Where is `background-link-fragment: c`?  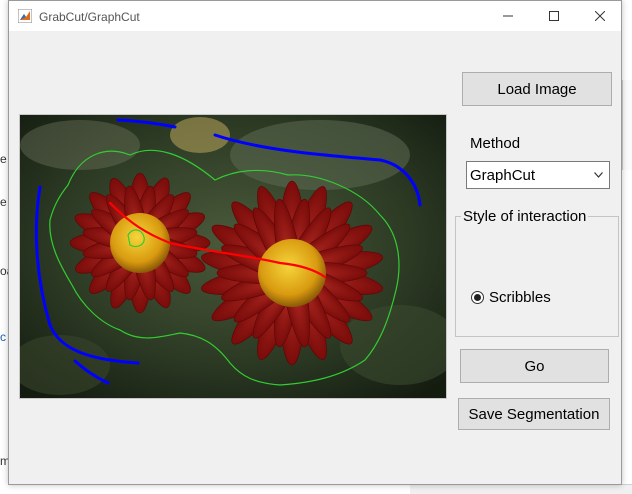
background-link-fragment: c is located at coordinates (3, 337).